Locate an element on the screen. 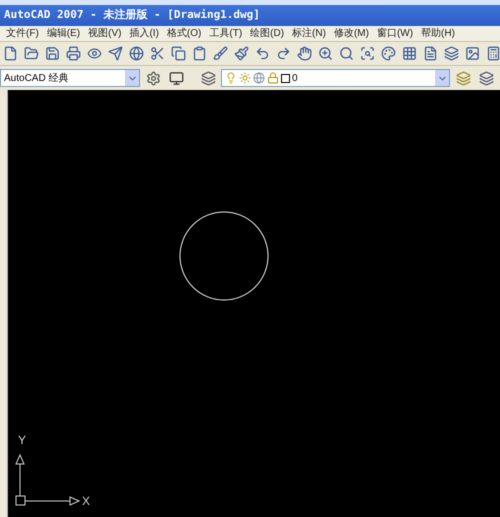 This screenshot has height=517, width=500. ucs-axes-icon is located at coordinates (47, 480).